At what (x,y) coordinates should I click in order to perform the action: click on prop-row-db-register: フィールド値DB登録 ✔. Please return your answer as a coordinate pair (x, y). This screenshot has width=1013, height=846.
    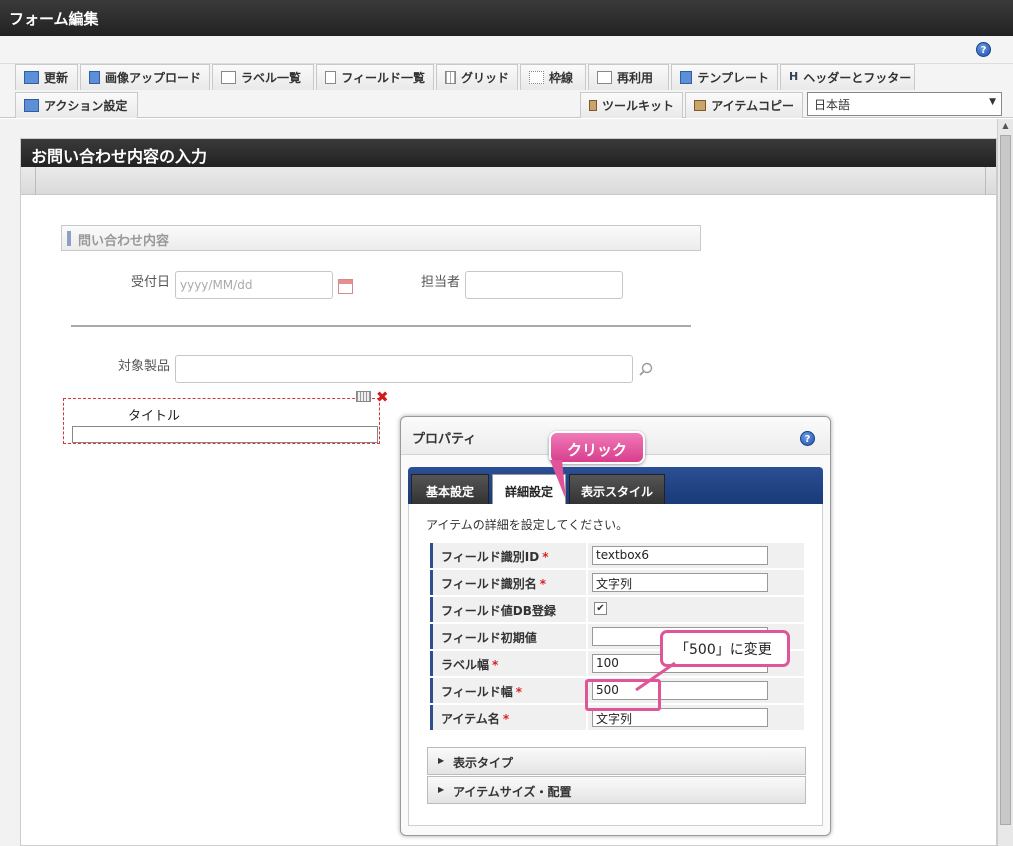
    Looking at the image, I should click on (617, 610).